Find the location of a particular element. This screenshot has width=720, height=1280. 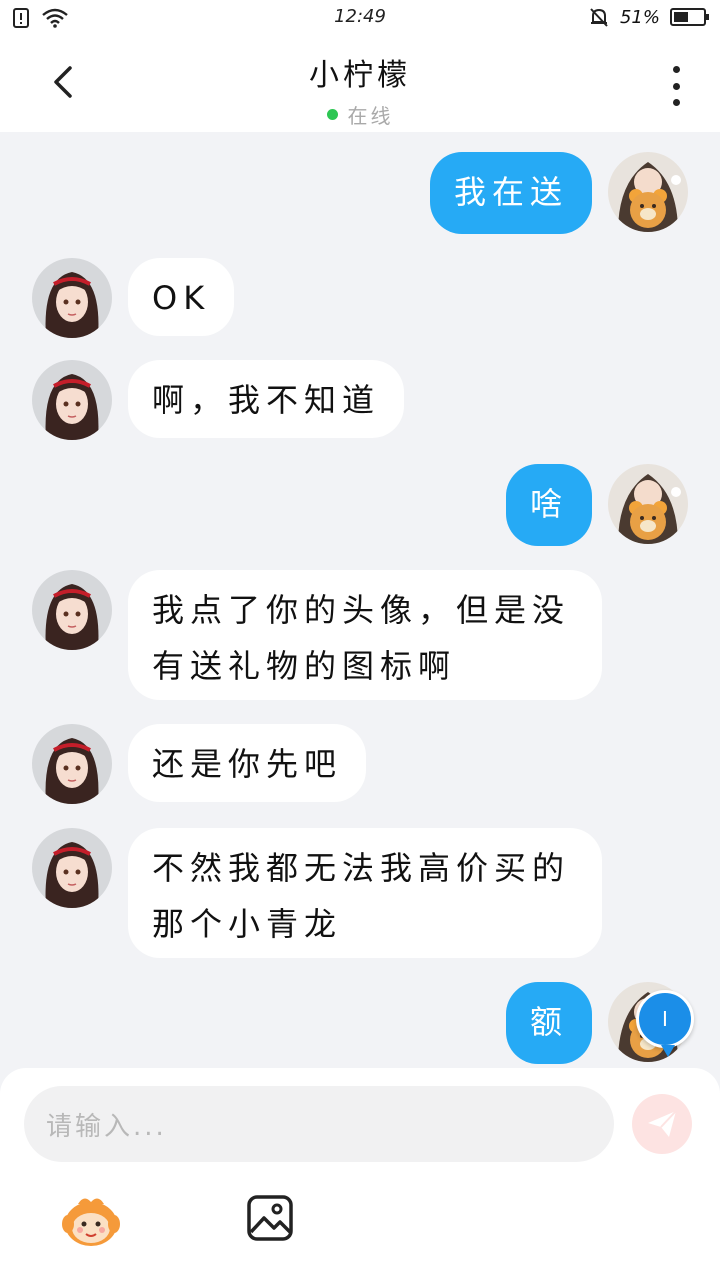

emoji-sticker-icon is located at coordinates (91, 1220).